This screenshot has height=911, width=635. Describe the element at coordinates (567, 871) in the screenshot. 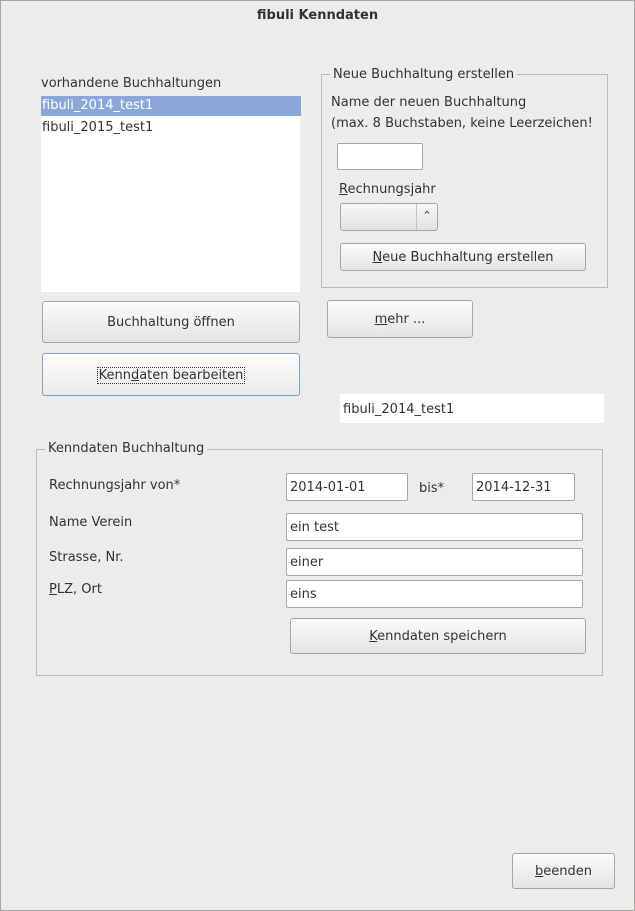

I see `quit-button-text: eenden` at that location.